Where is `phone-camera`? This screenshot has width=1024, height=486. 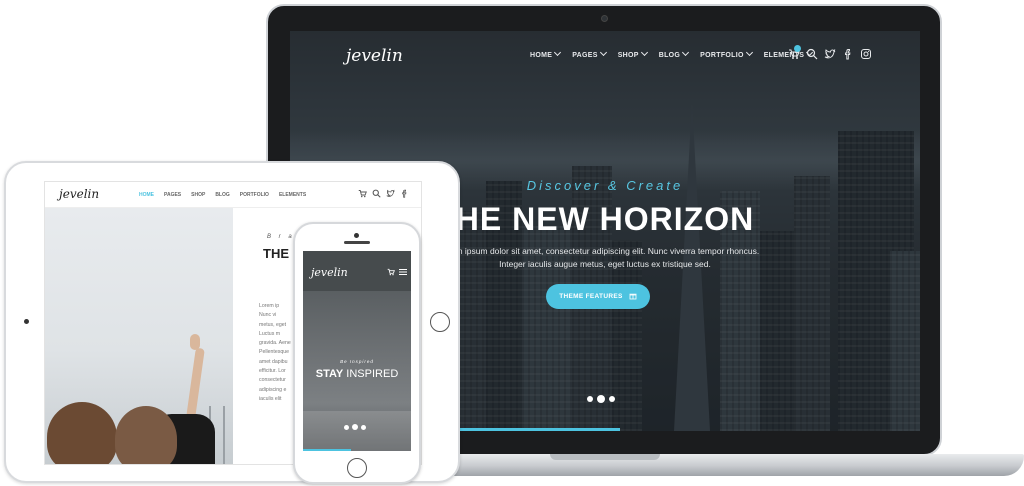
phone-camera is located at coordinates (356, 235).